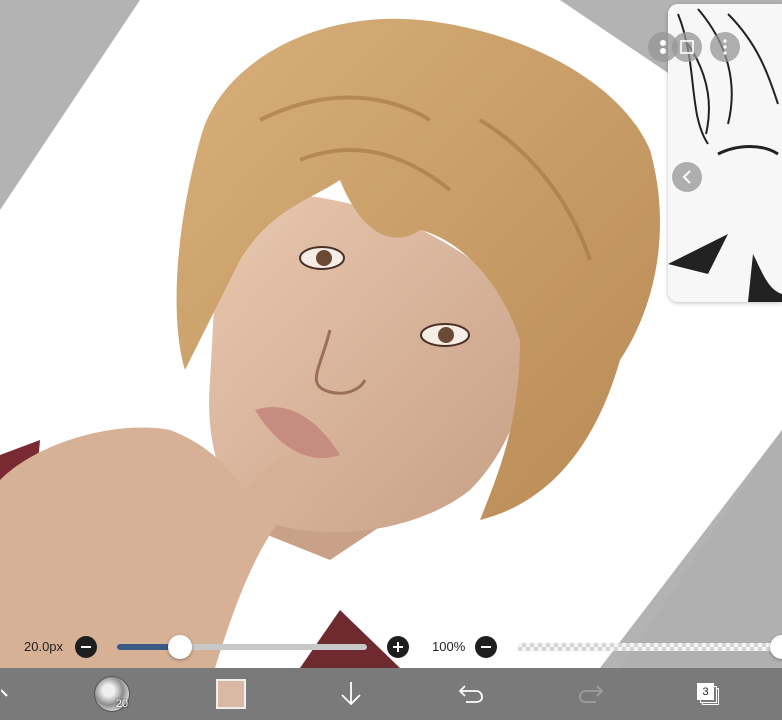  I want to click on opacity-slider, so click(650, 647).